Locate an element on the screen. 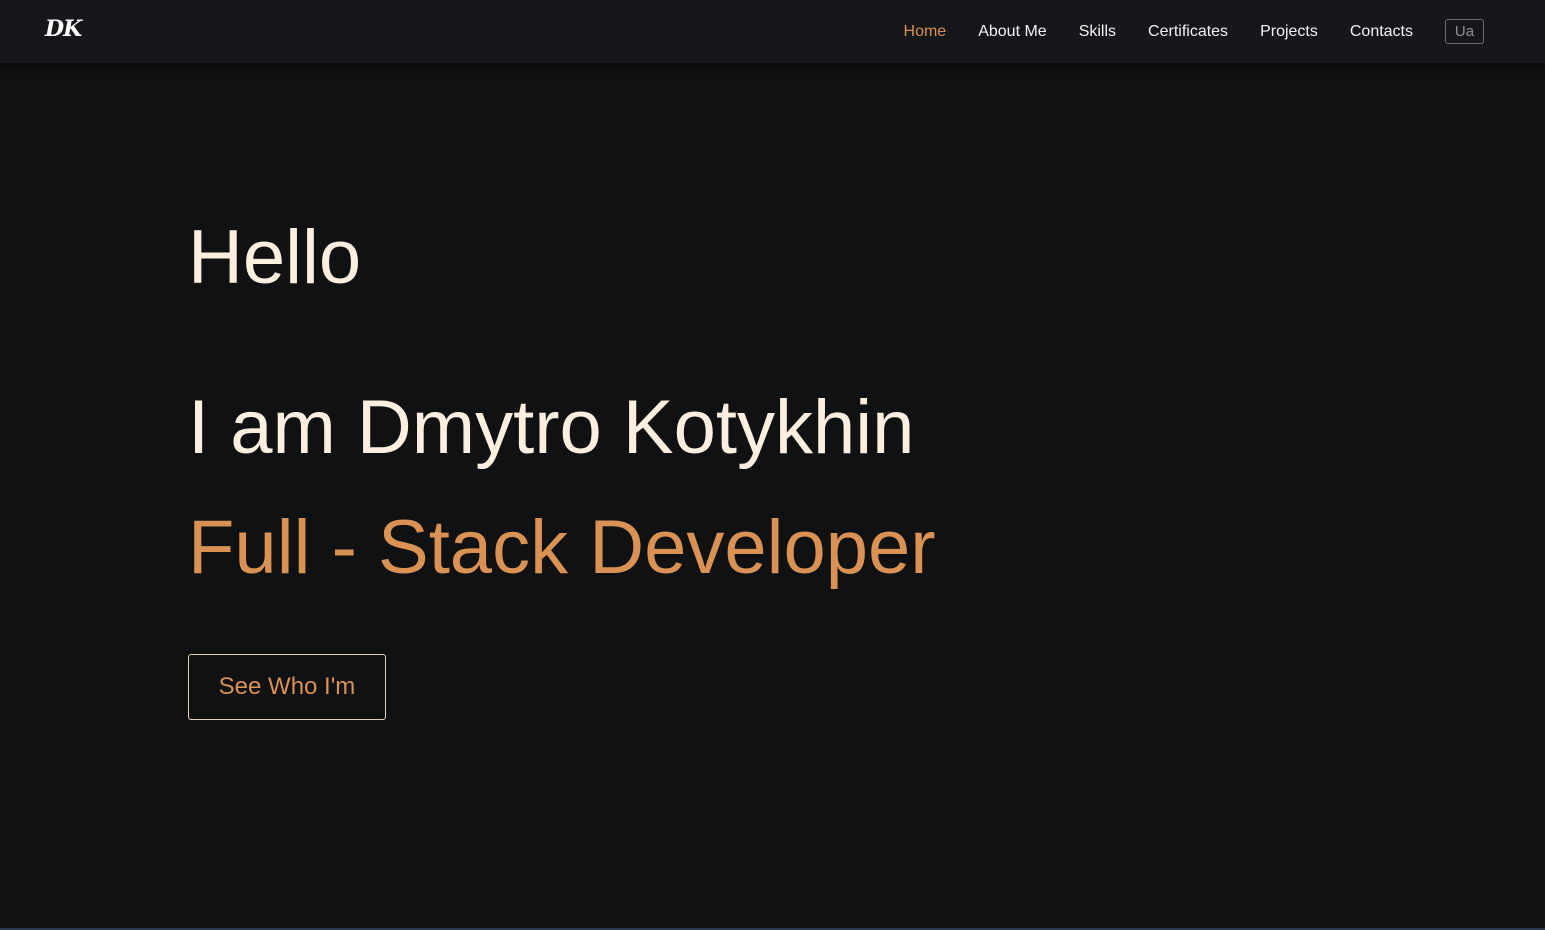 Image resolution: width=1545 pixels, height=930 pixels. nav-link-skills: Skills is located at coordinates (1097, 32).